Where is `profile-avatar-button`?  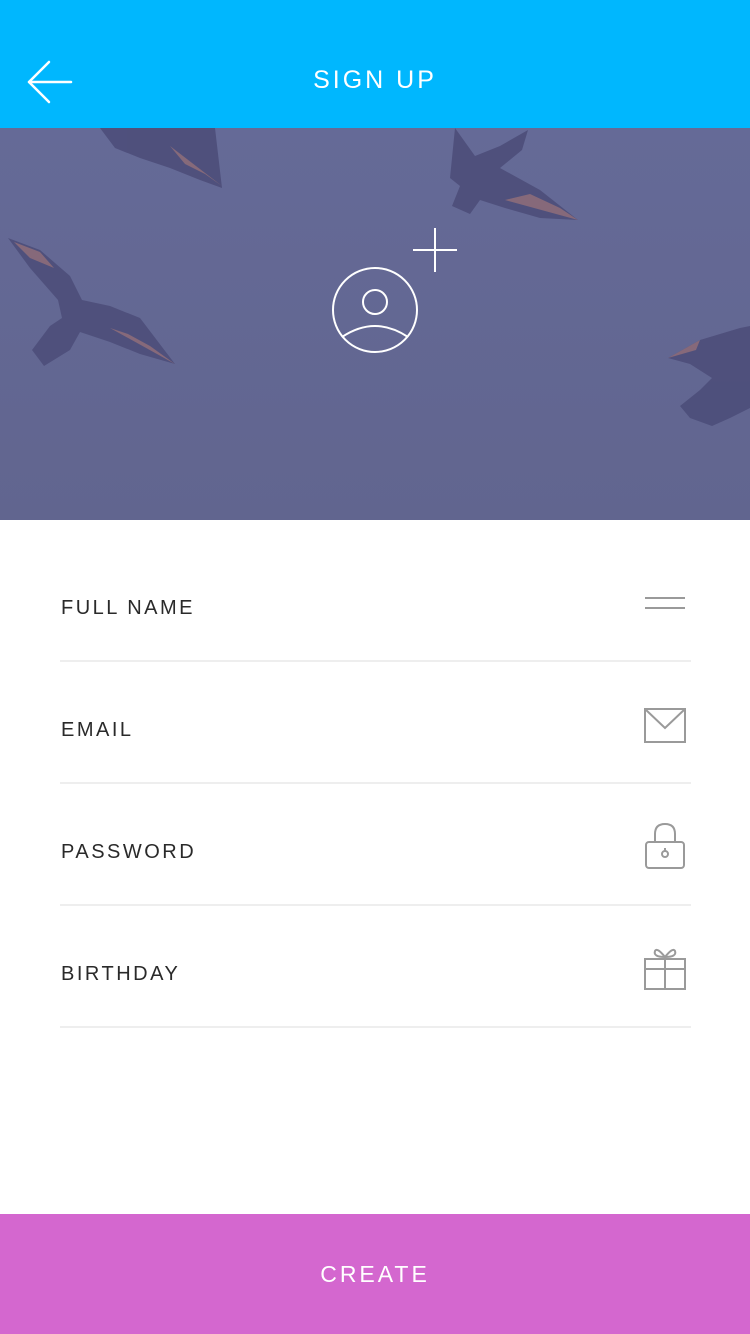
profile-avatar-button is located at coordinates (375, 310).